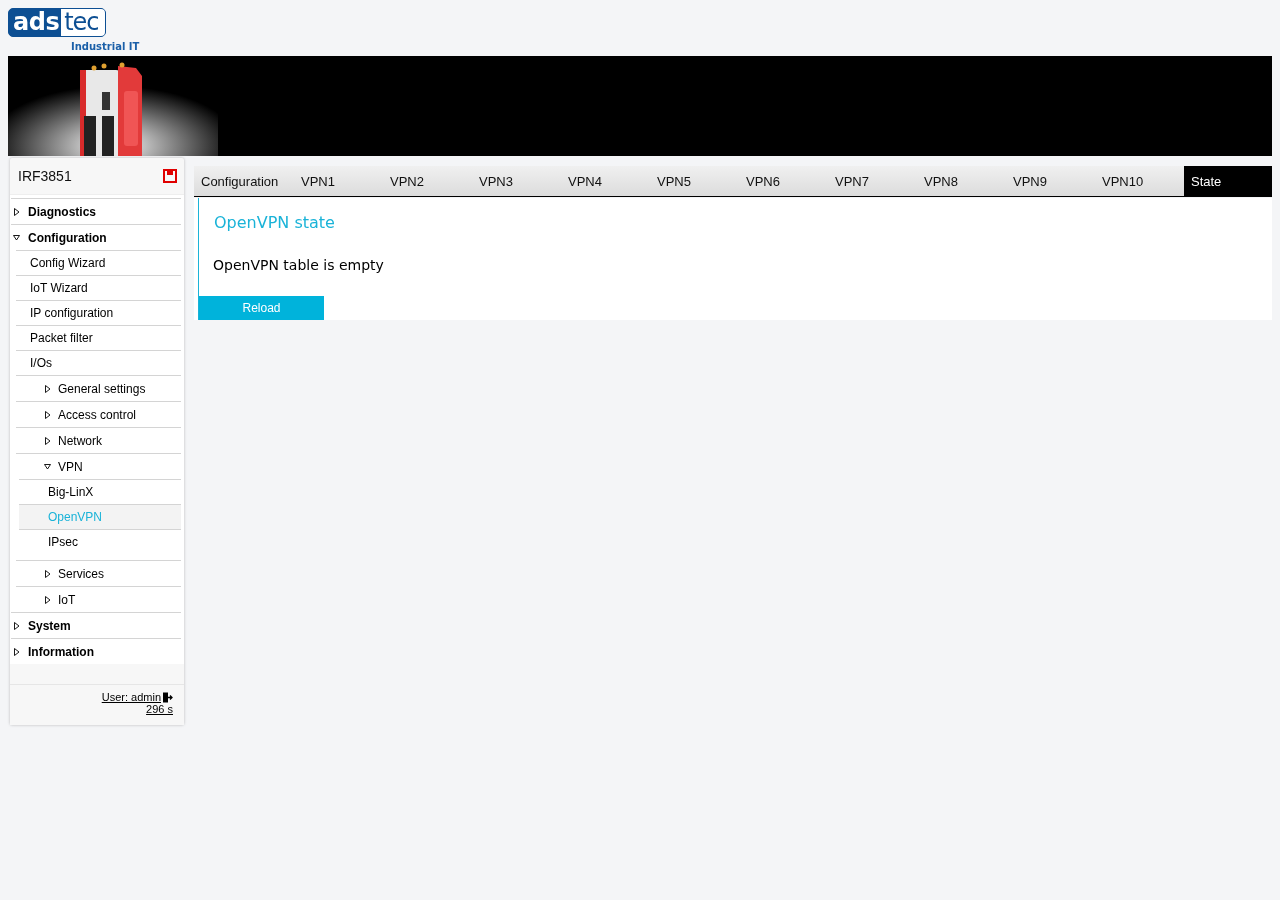 The height and width of the screenshot is (900, 1280). I want to click on tab: VPN5, so click(694, 181).